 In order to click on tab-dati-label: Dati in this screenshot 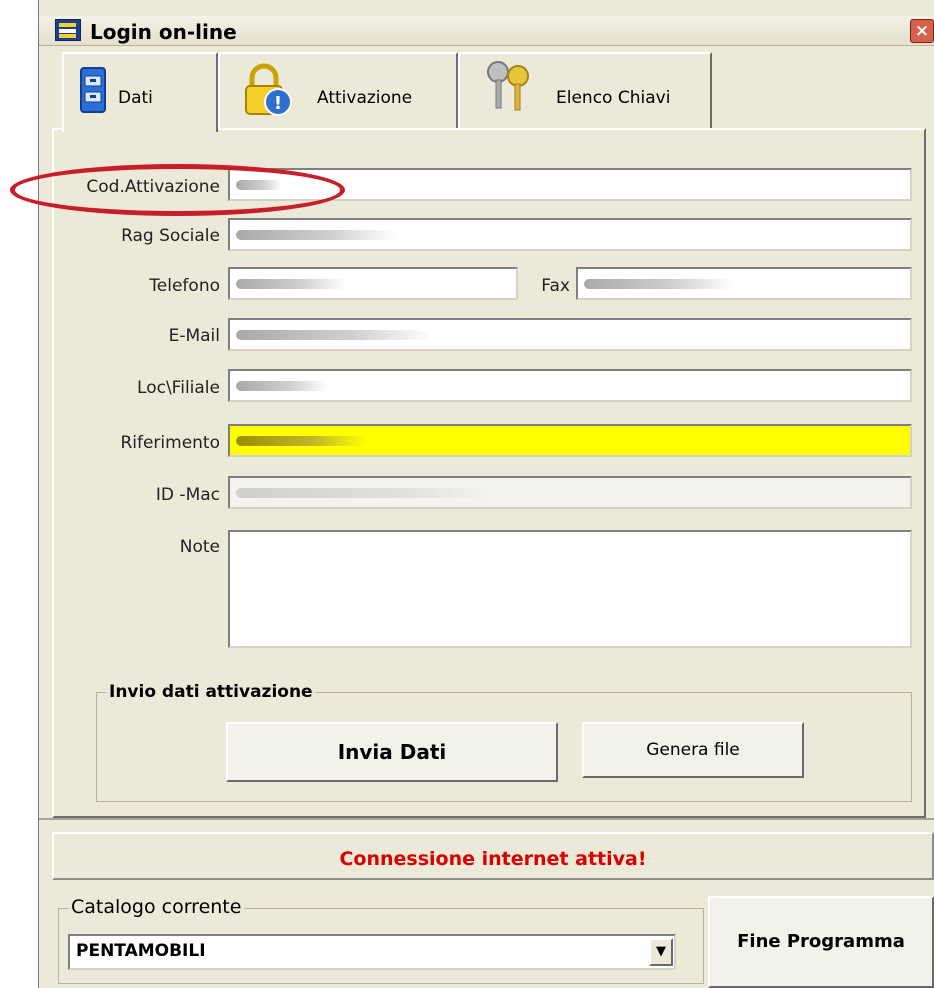, I will do `click(135, 98)`.